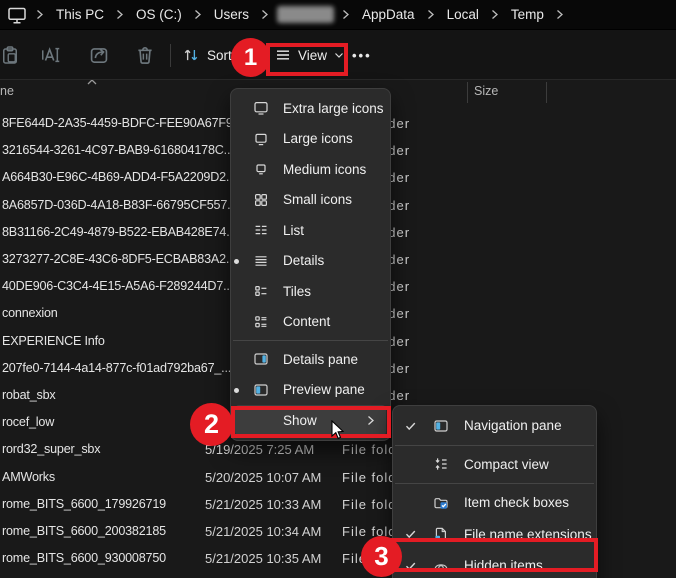  I want to click on submenu-item-compact-view: Compact view, so click(494, 465).